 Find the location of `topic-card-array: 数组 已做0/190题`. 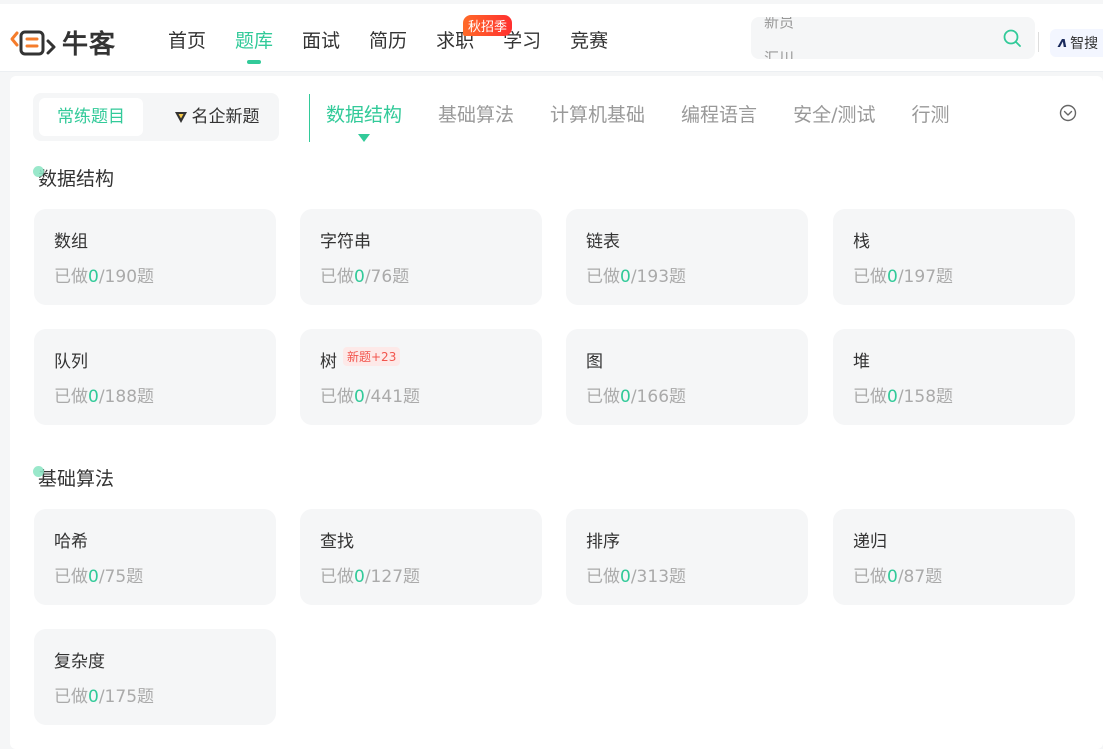

topic-card-array: 数组 已做0/190题 is located at coordinates (155, 257).